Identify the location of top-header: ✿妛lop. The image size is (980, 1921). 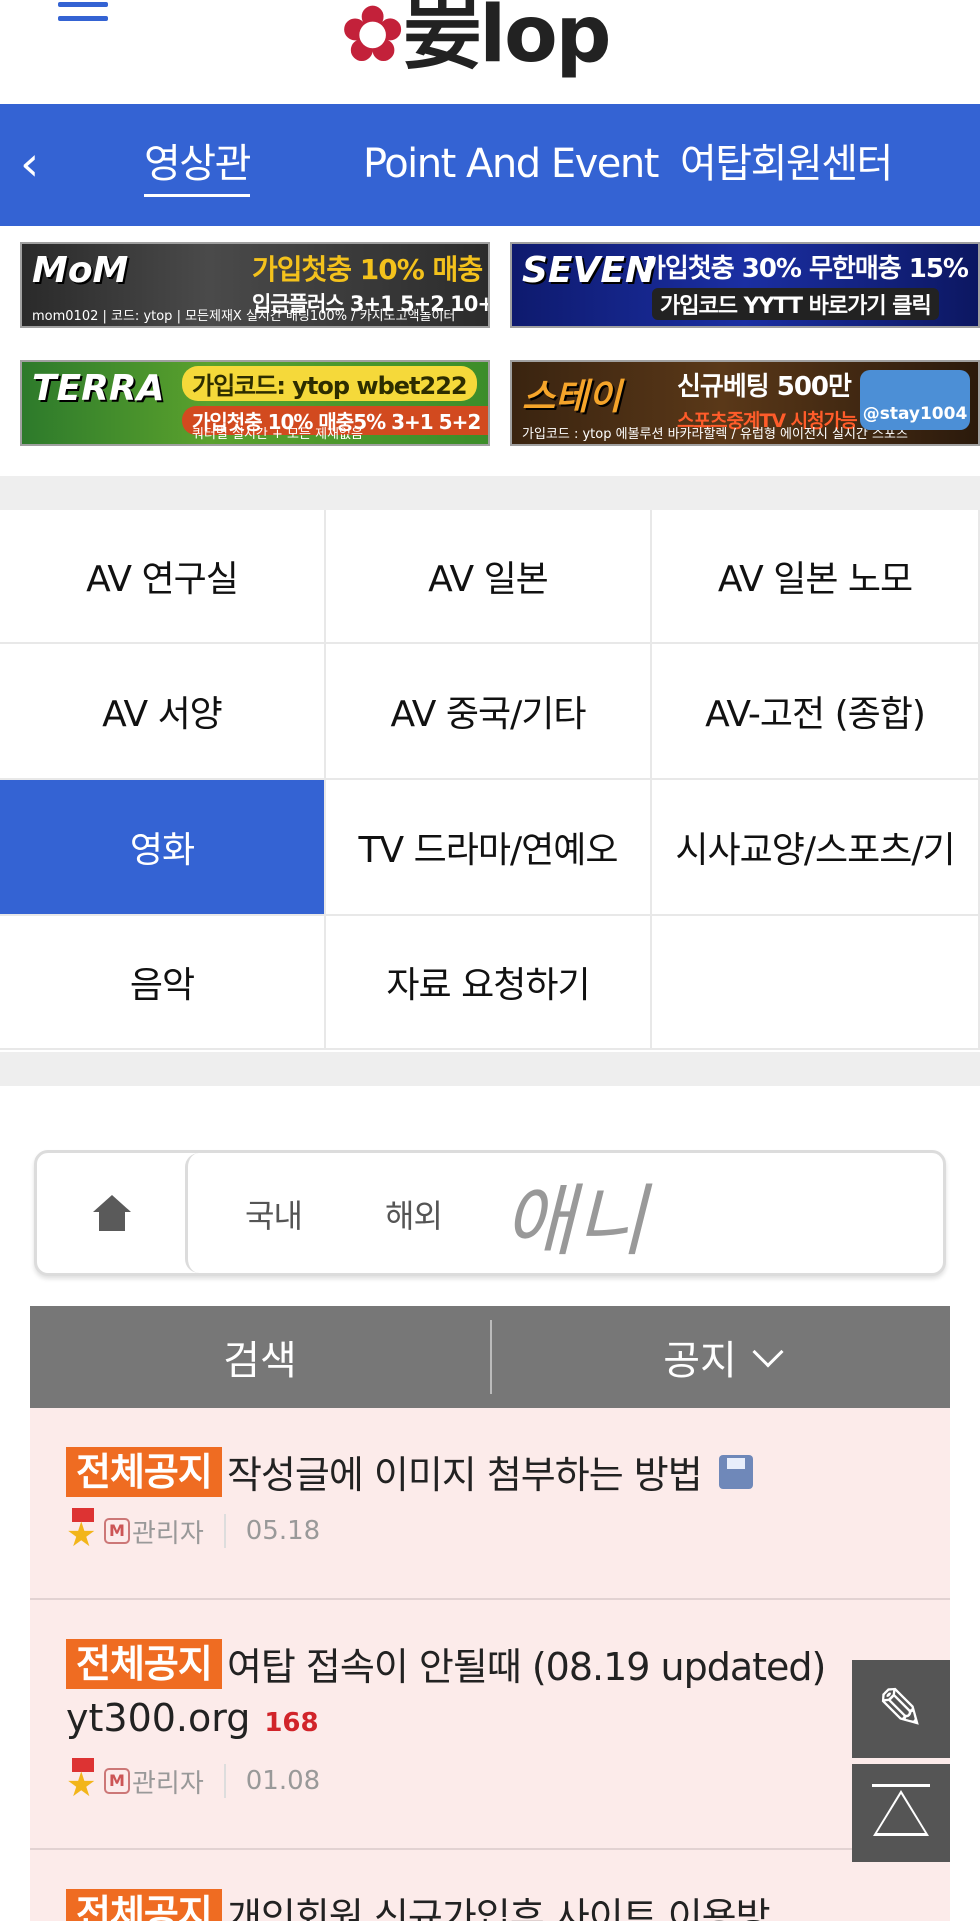
(490, 52).